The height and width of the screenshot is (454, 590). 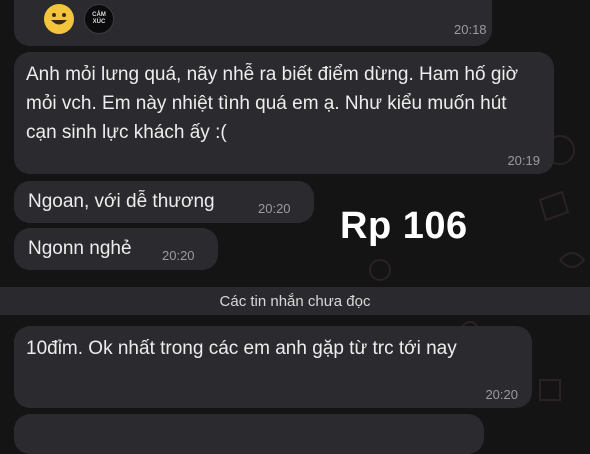 What do you see at coordinates (523, 160) in the screenshot?
I see `message-time: 20:19` at bounding box center [523, 160].